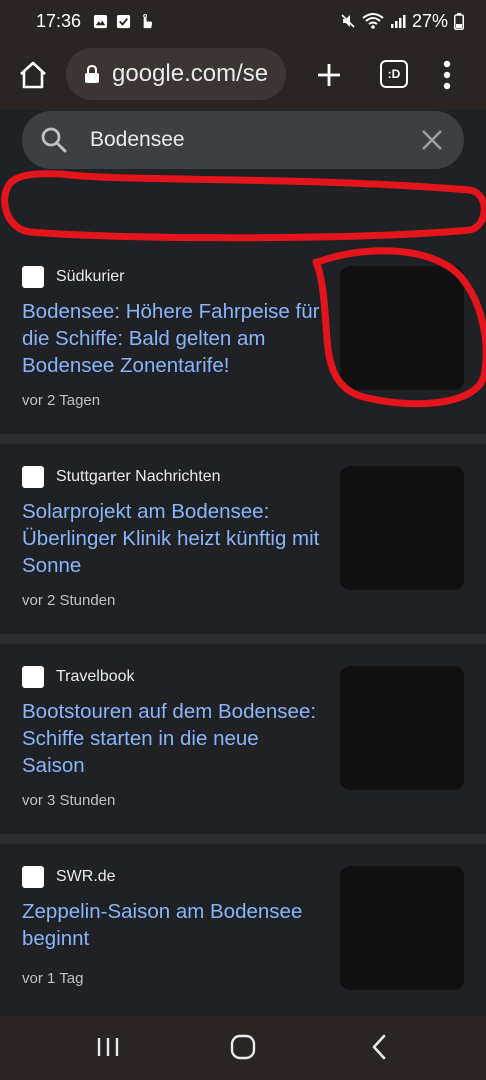  I want to click on url-bar: google.com/se, so click(176, 74).